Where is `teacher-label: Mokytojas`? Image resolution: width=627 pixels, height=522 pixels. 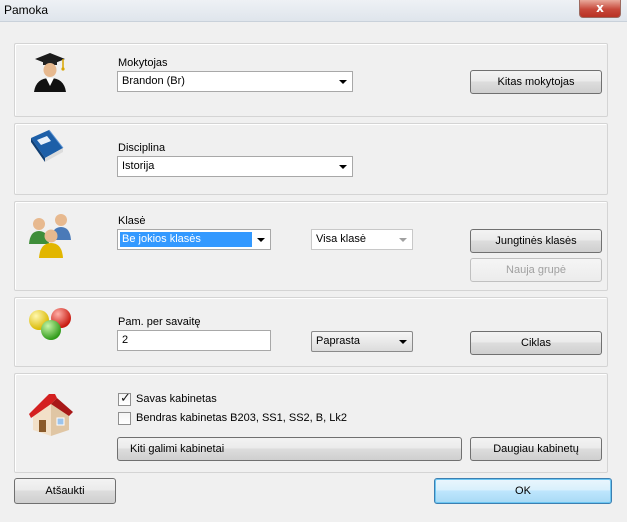 teacher-label: Mokytojas is located at coordinates (143, 63).